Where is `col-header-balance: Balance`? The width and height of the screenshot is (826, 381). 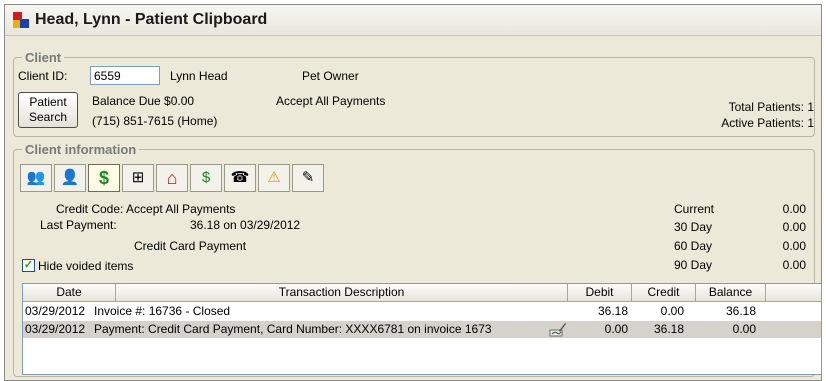
col-header-balance: Balance is located at coordinates (731, 293).